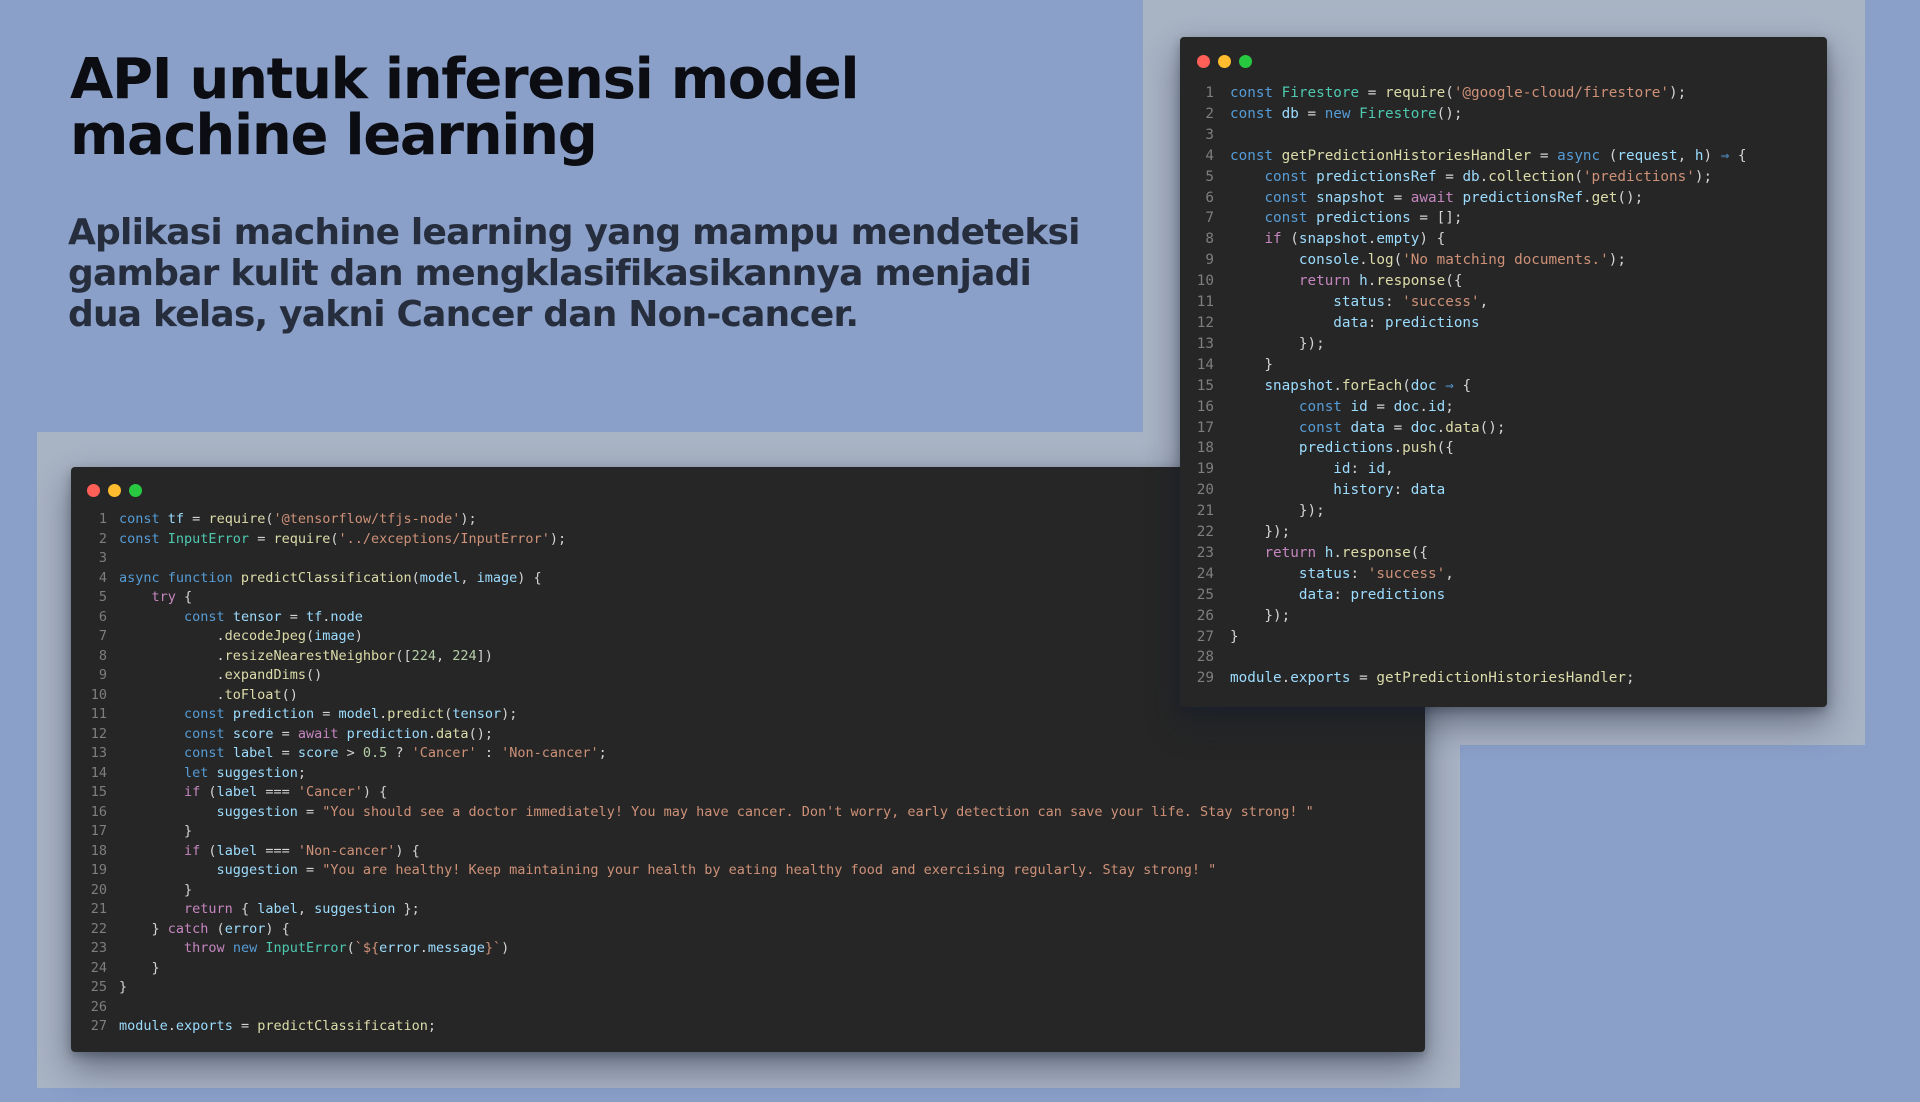 The height and width of the screenshot is (1102, 1920). I want to click on code-token: score, so click(253, 733).